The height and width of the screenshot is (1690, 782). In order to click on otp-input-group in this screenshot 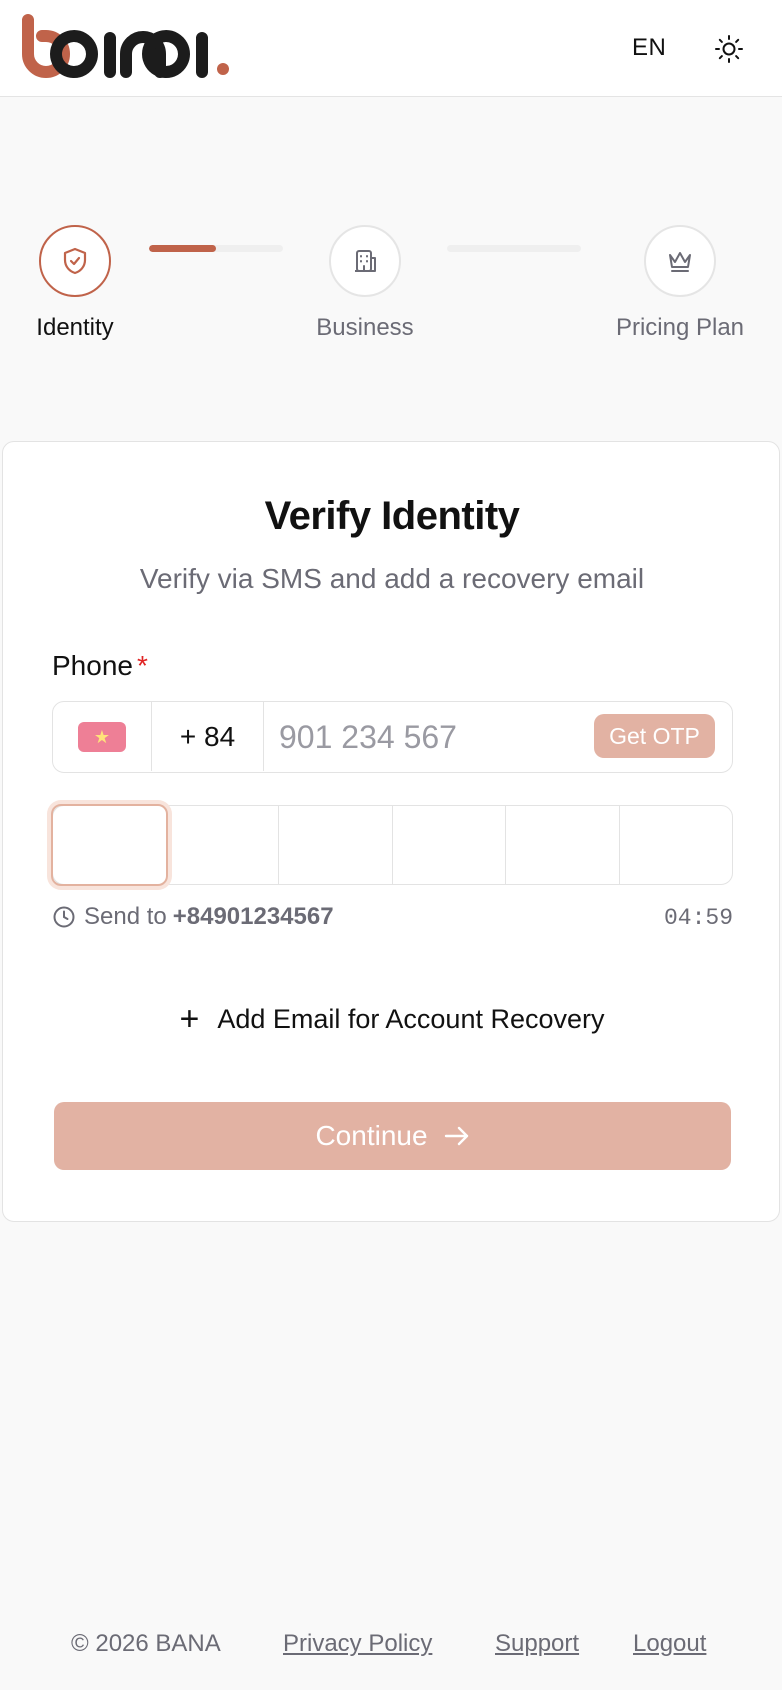, I will do `click(392, 845)`.